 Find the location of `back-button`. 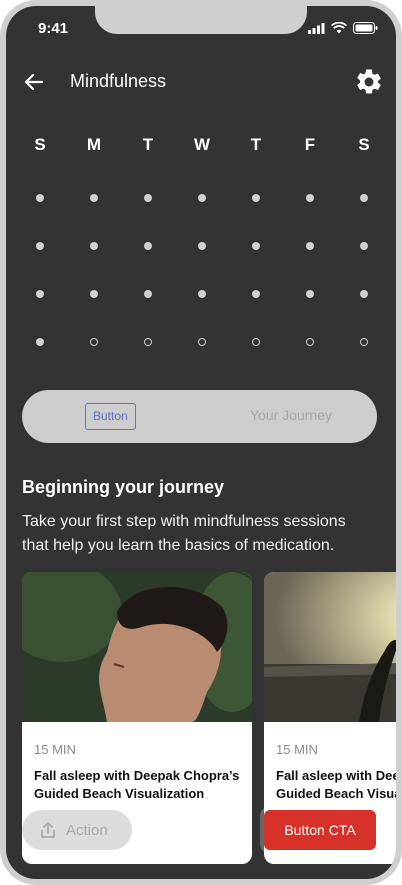

back-button is located at coordinates (34, 82).